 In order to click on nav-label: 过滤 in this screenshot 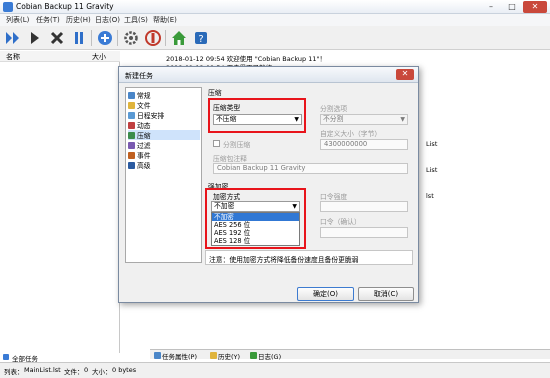, I will do `click(144, 146)`.